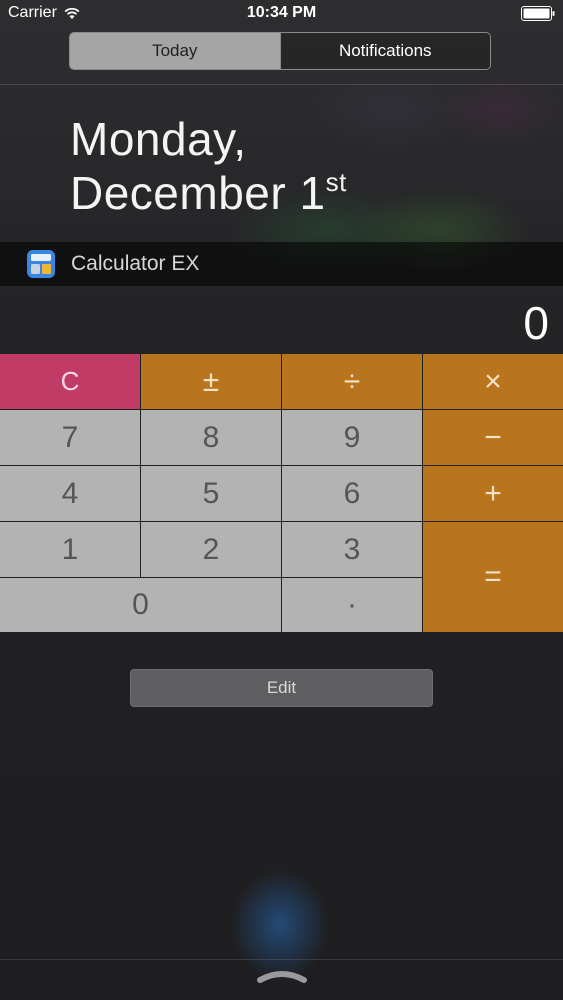 The width and height of the screenshot is (563, 1000). I want to click on clear-button: C, so click(70, 382).